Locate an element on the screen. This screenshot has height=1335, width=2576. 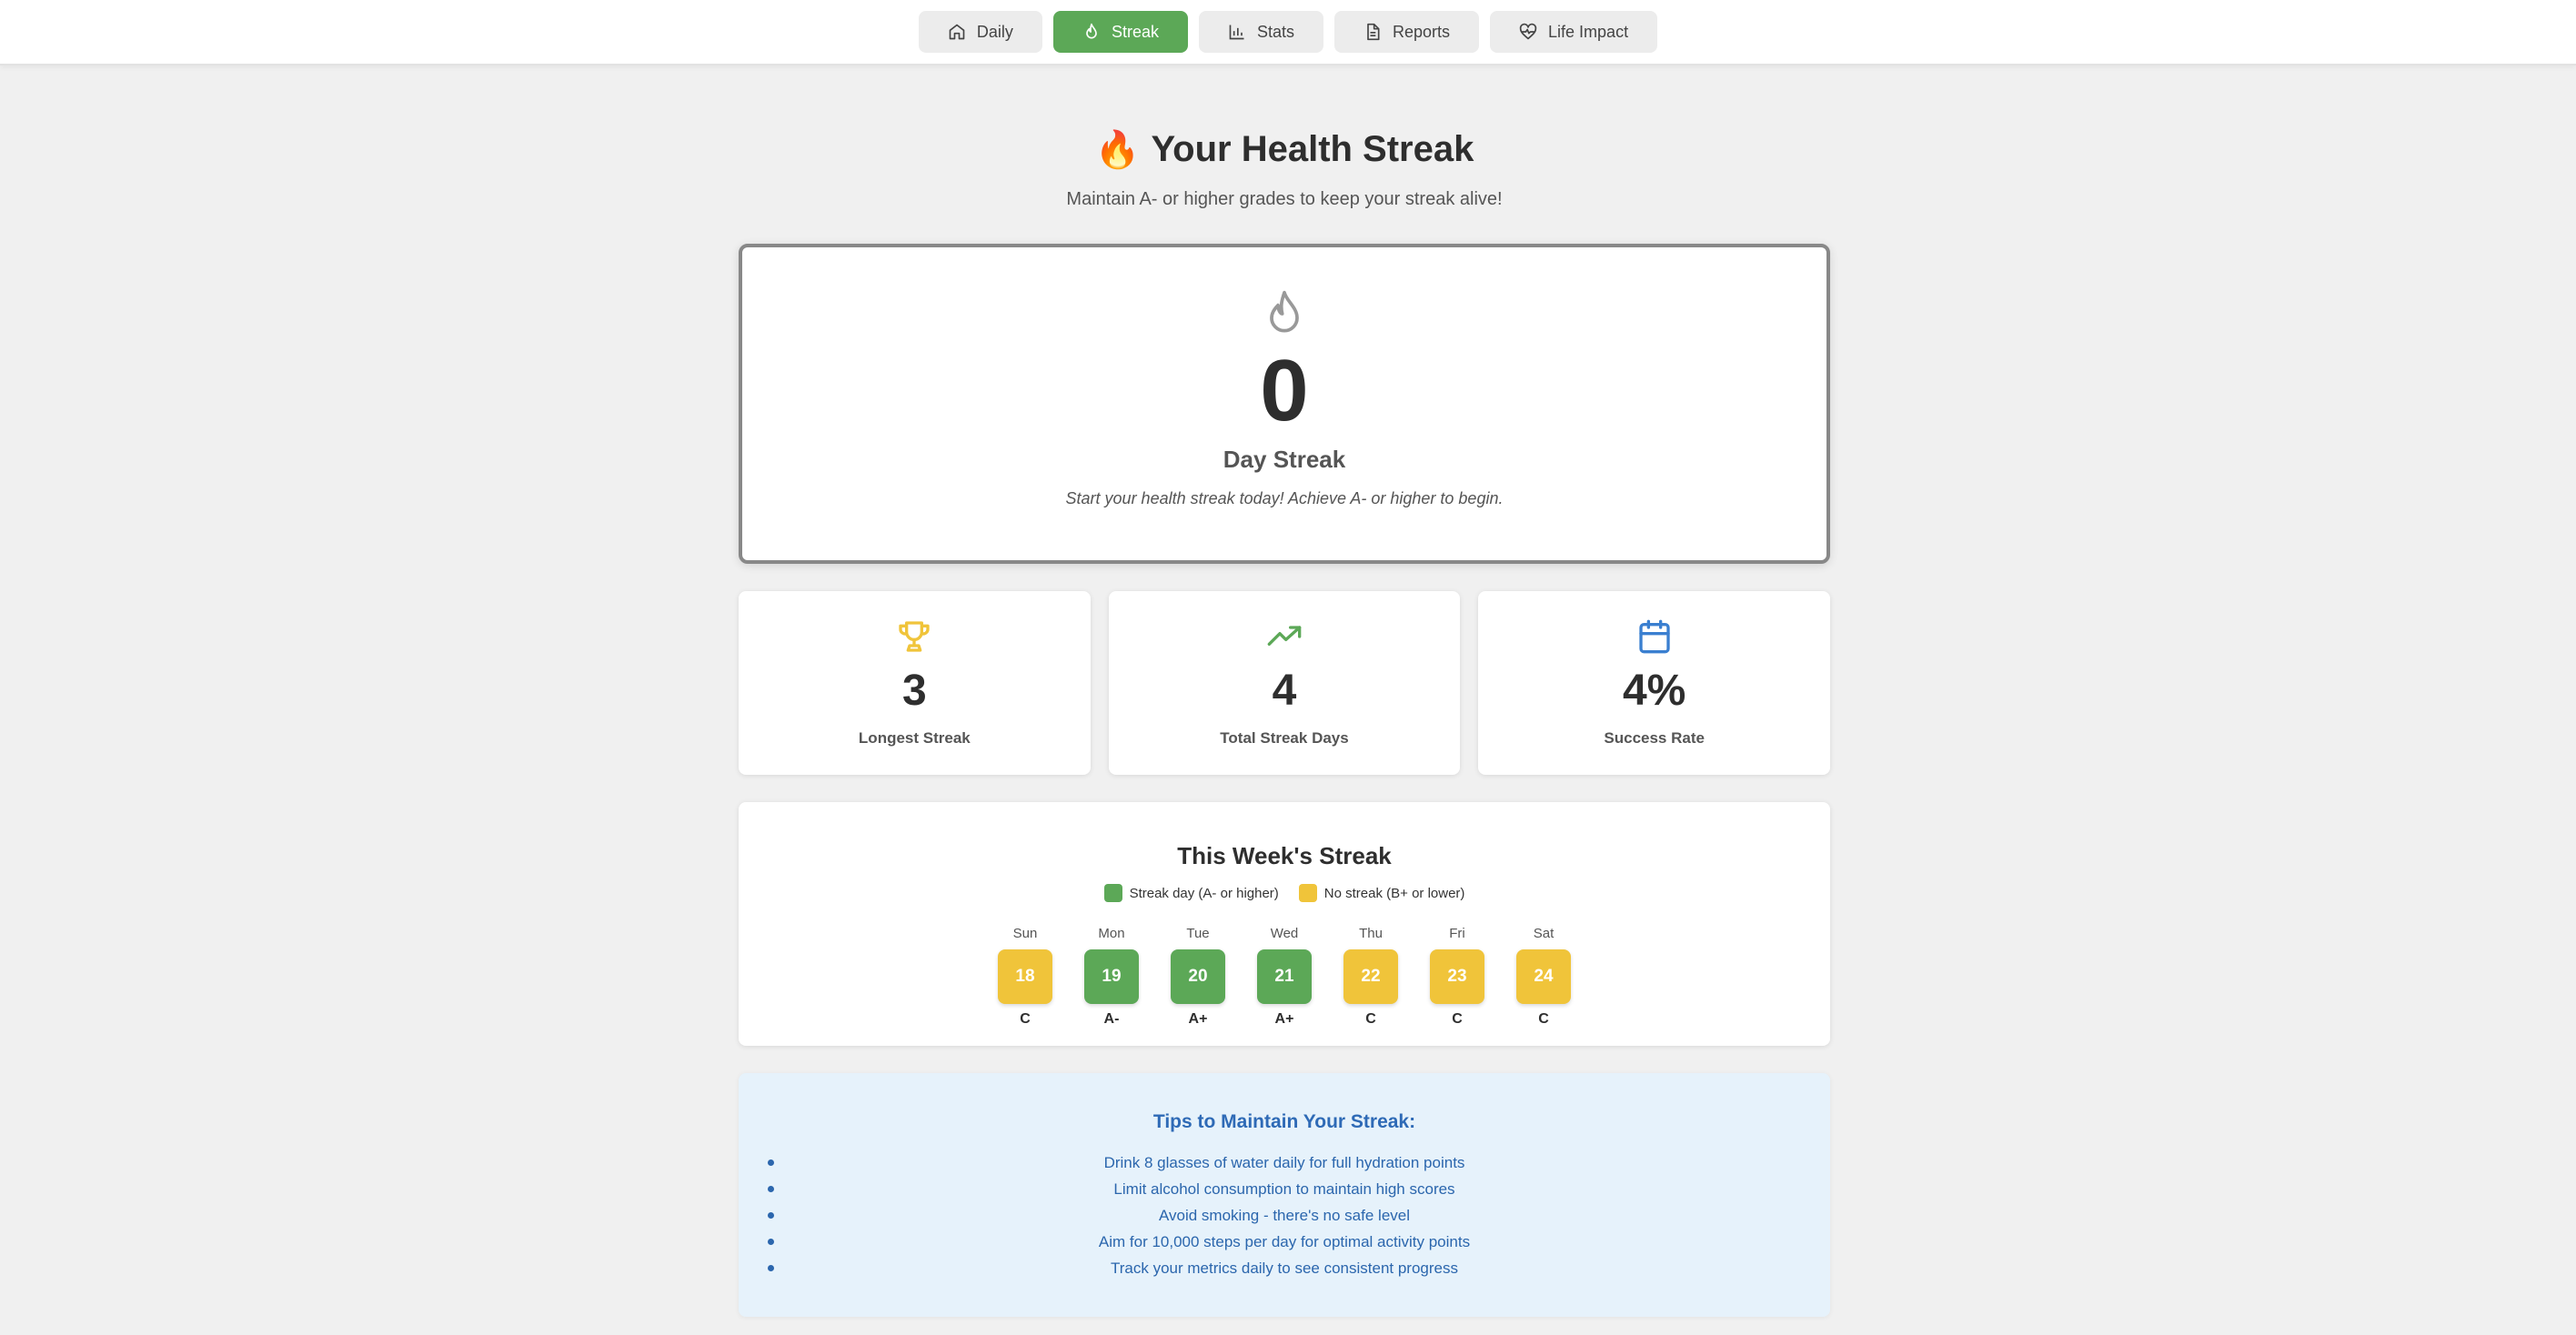
stat-label: Success Rate is located at coordinates (1654, 738).